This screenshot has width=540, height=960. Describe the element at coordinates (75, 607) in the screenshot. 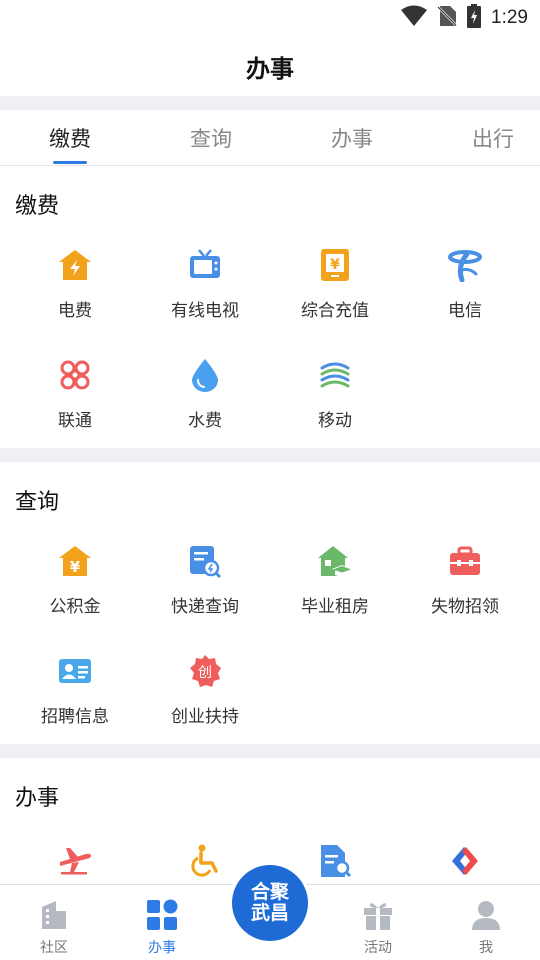

I see `grid-item-label: 公积金` at that location.